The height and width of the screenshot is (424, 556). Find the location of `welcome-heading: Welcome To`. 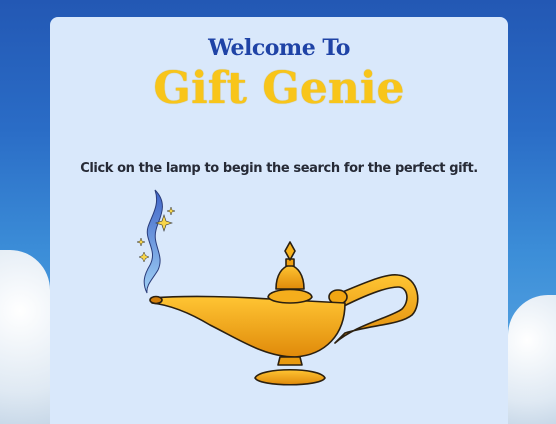

welcome-heading: Welcome To is located at coordinates (279, 48).